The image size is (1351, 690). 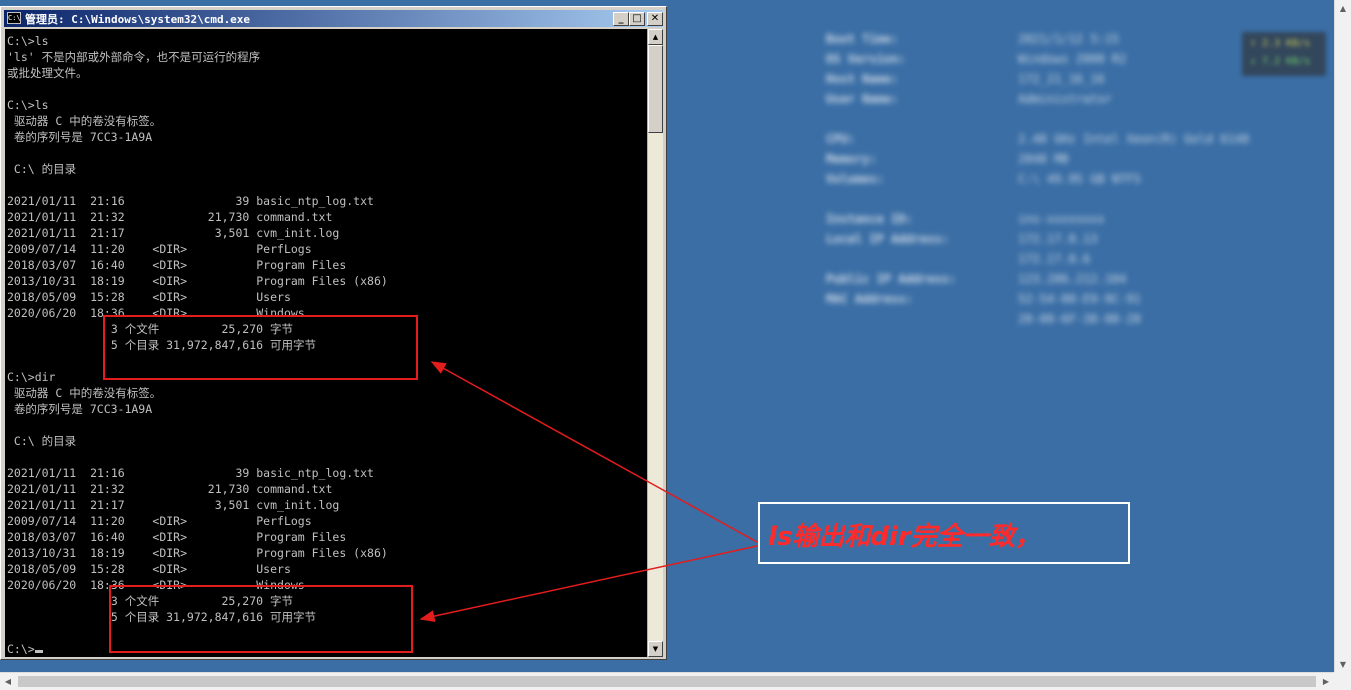 What do you see at coordinates (655, 89) in the screenshot?
I see `console-scroll-thumb` at bounding box center [655, 89].